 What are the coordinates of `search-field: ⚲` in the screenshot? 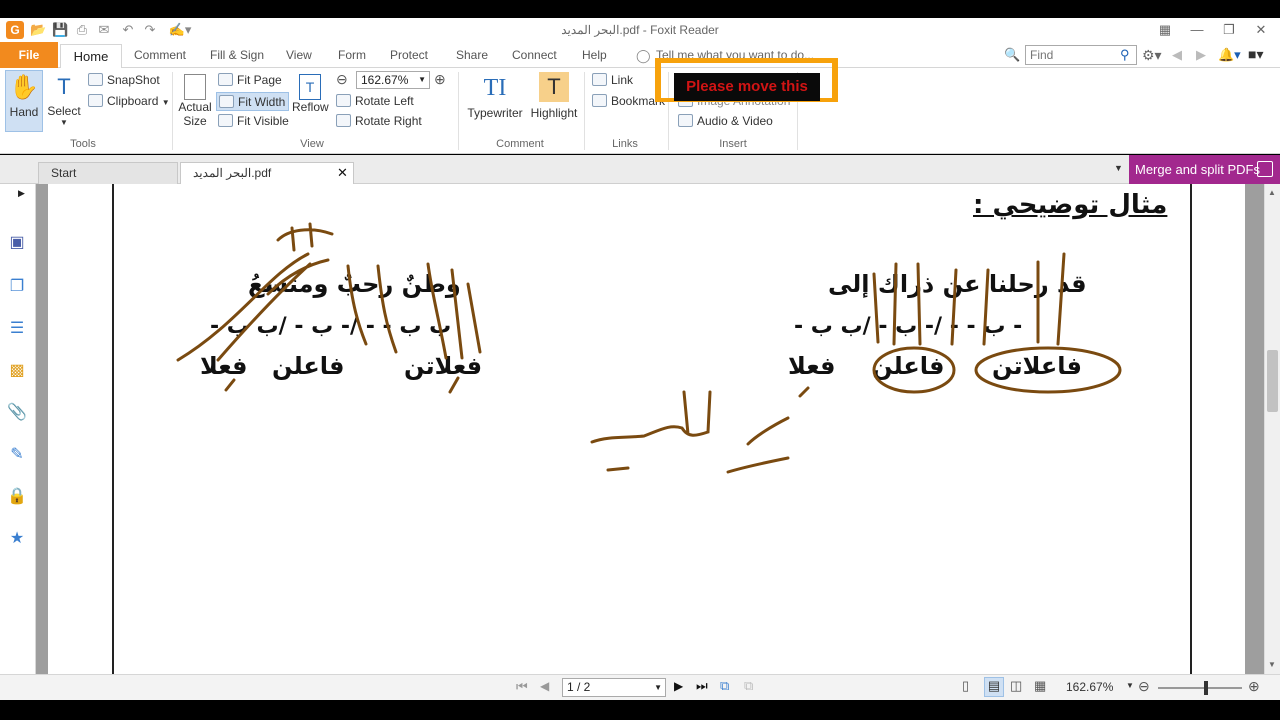 It's located at (1081, 55).